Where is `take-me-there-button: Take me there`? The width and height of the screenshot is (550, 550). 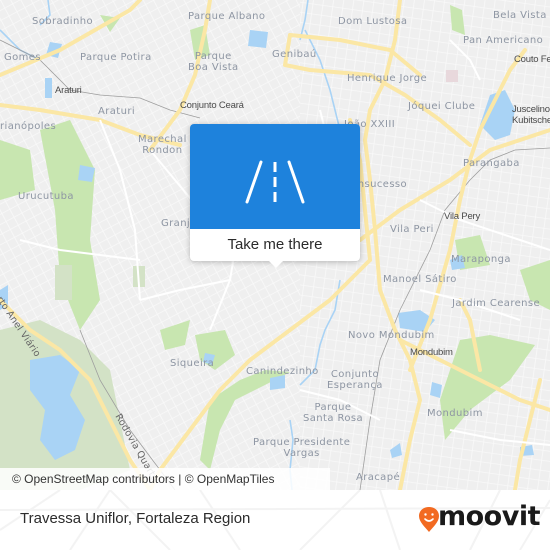 take-me-there-button: Take me there is located at coordinates (275, 245).